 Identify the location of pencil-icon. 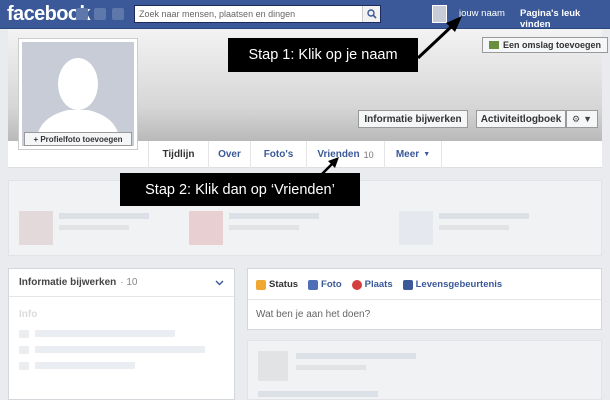
(261, 284).